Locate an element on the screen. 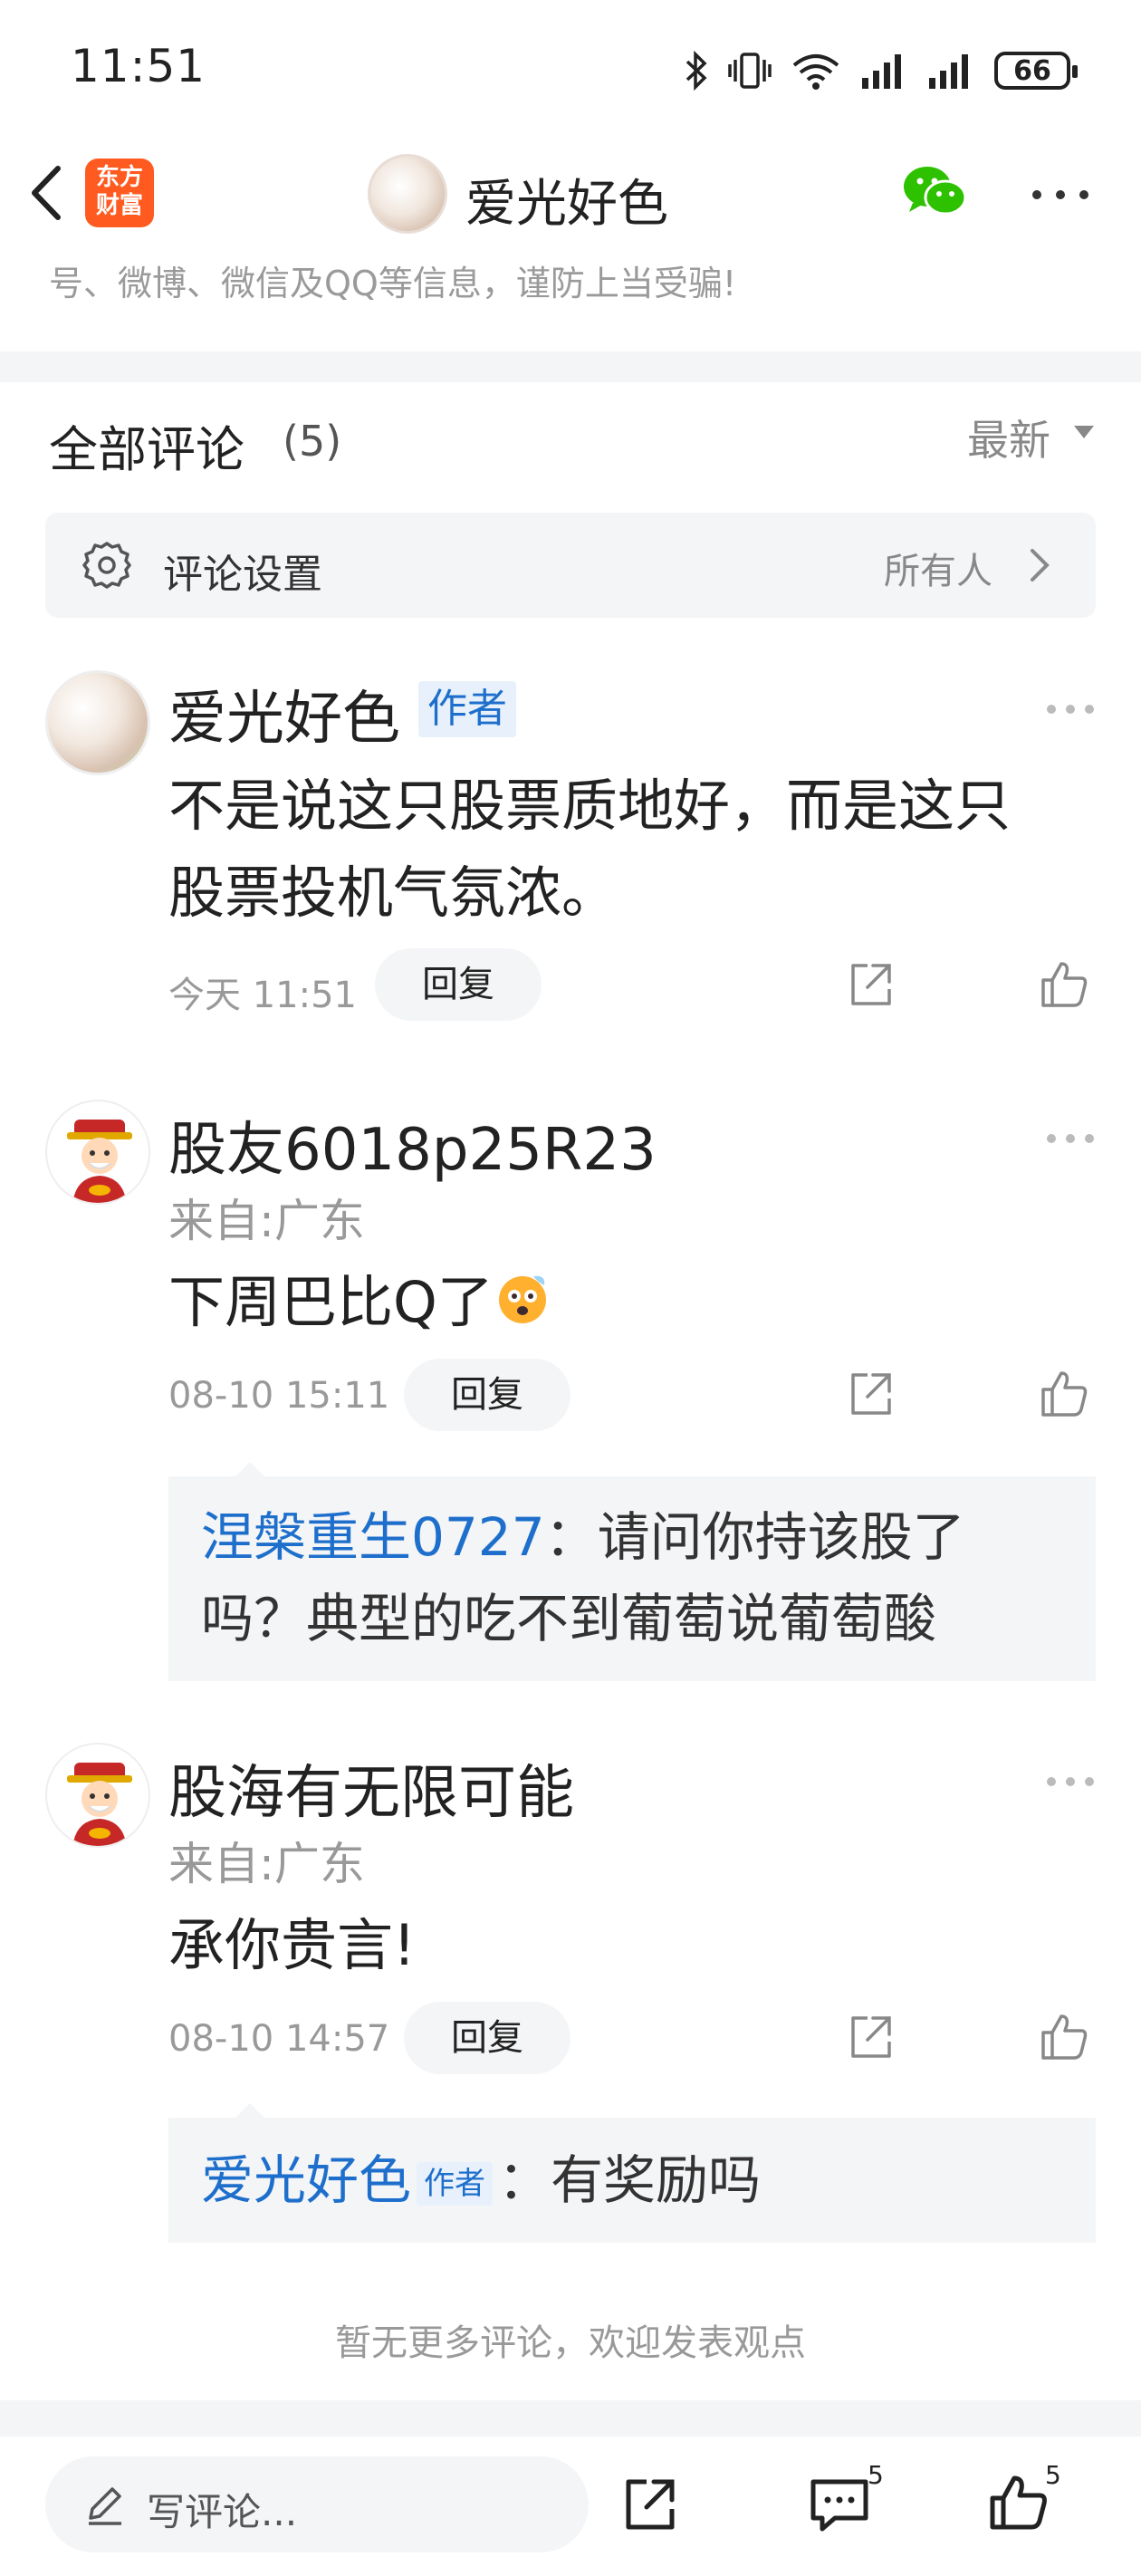 The width and height of the screenshot is (1141, 2576). chevron-right-icon is located at coordinates (1040, 565).